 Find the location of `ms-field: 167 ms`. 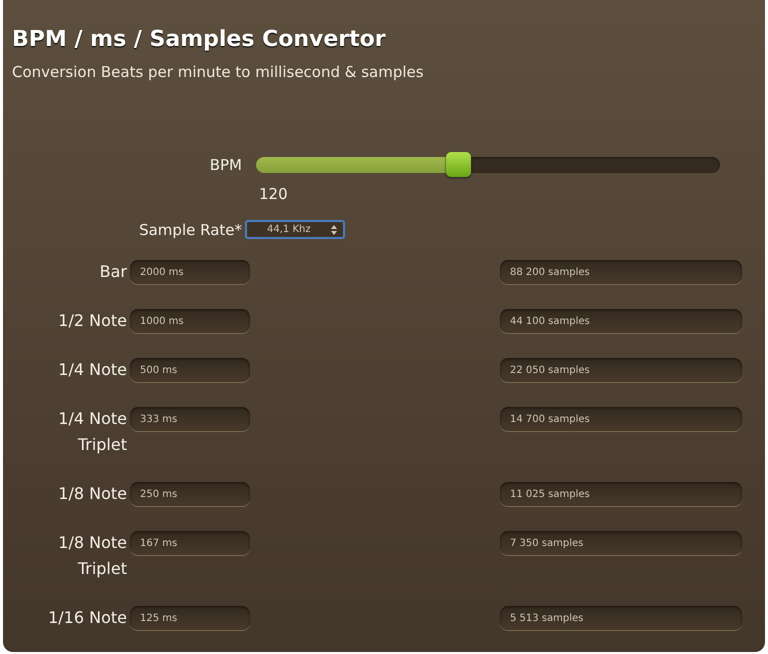

ms-field: 167 ms is located at coordinates (190, 543).